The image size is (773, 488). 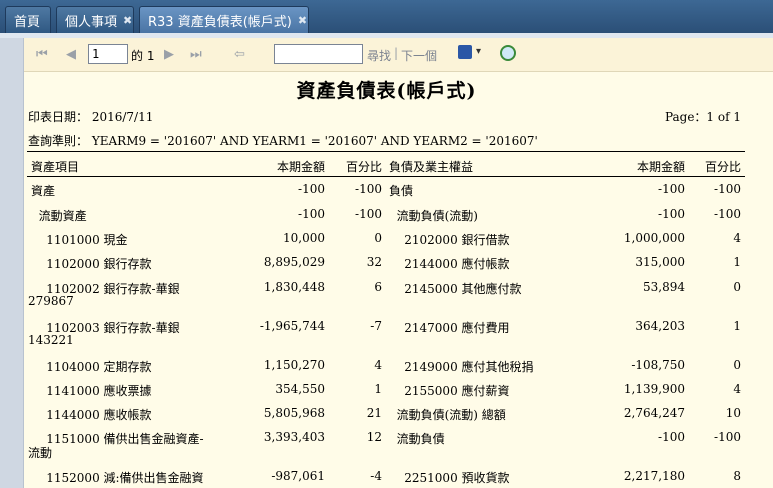 I want to click on tab-home: 首頁, so click(x=28, y=19).